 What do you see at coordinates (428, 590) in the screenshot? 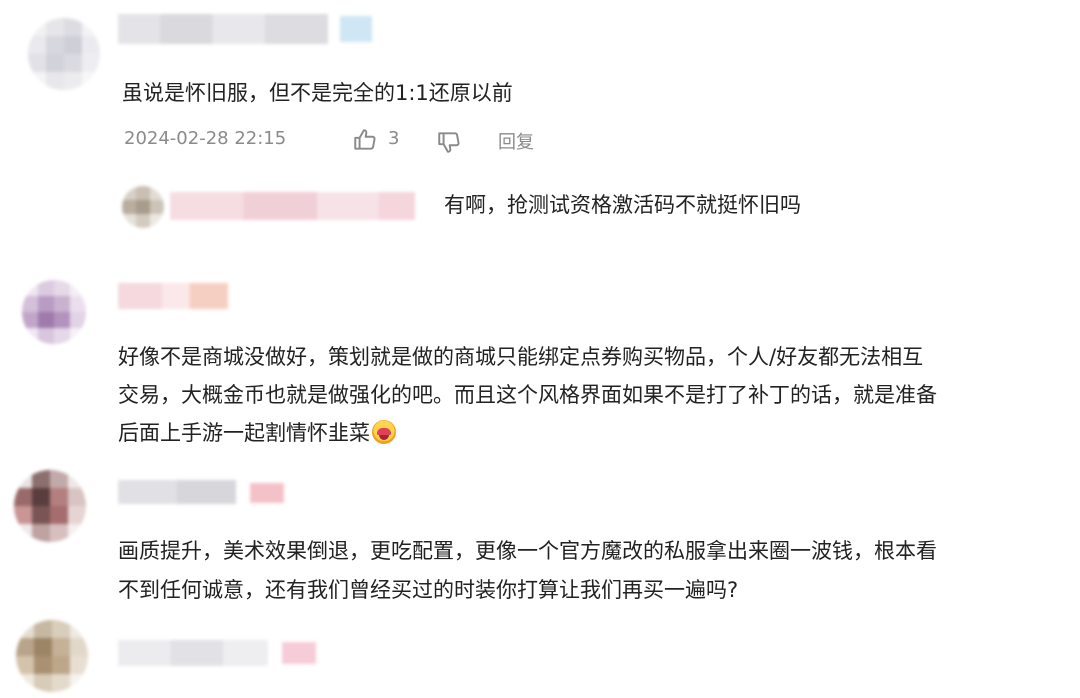
I see `comment-text-line: 不到任何诚意，还有我们曾经买过的时装你打算让我们再买一遍吗?` at bounding box center [428, 590].